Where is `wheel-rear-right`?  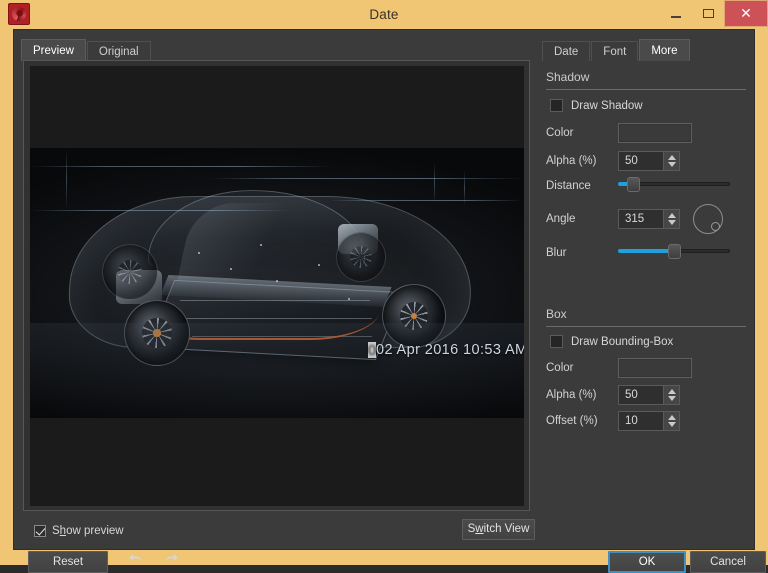
wheel-rear-right is located at coordinates (361, 257).